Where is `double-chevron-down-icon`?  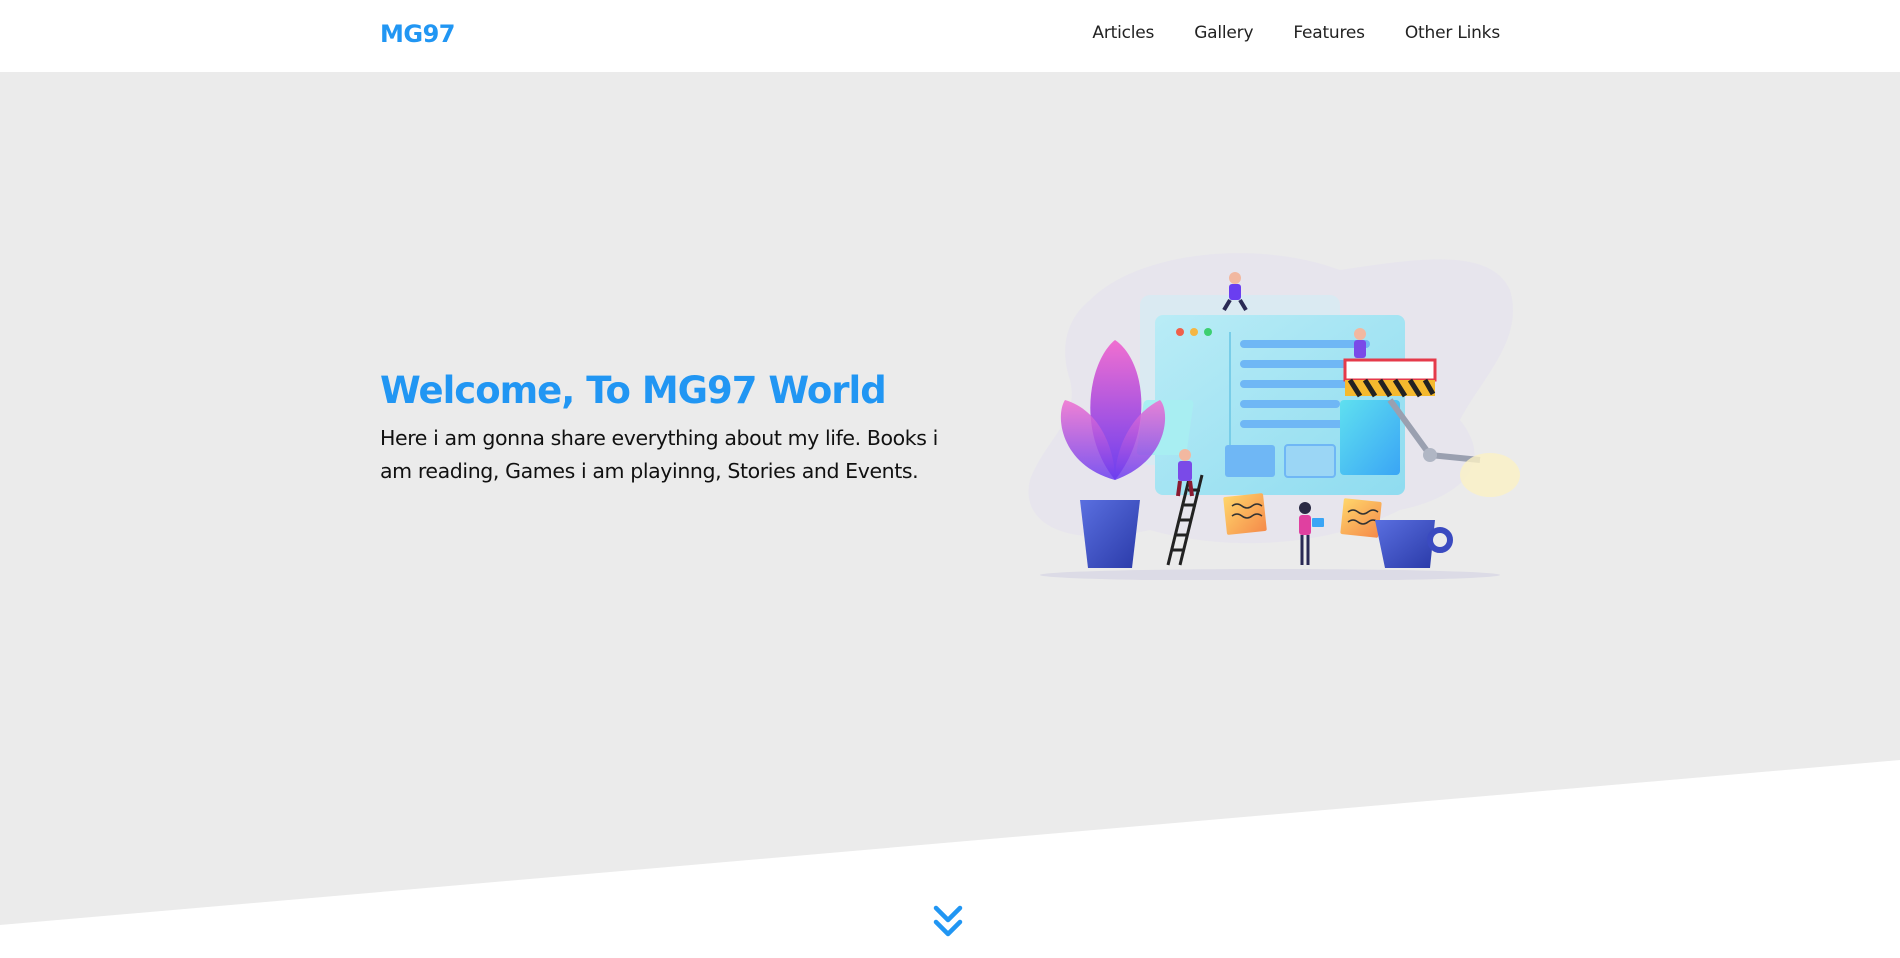 double-chevron-down-icon is located at coordinates (948, 921).